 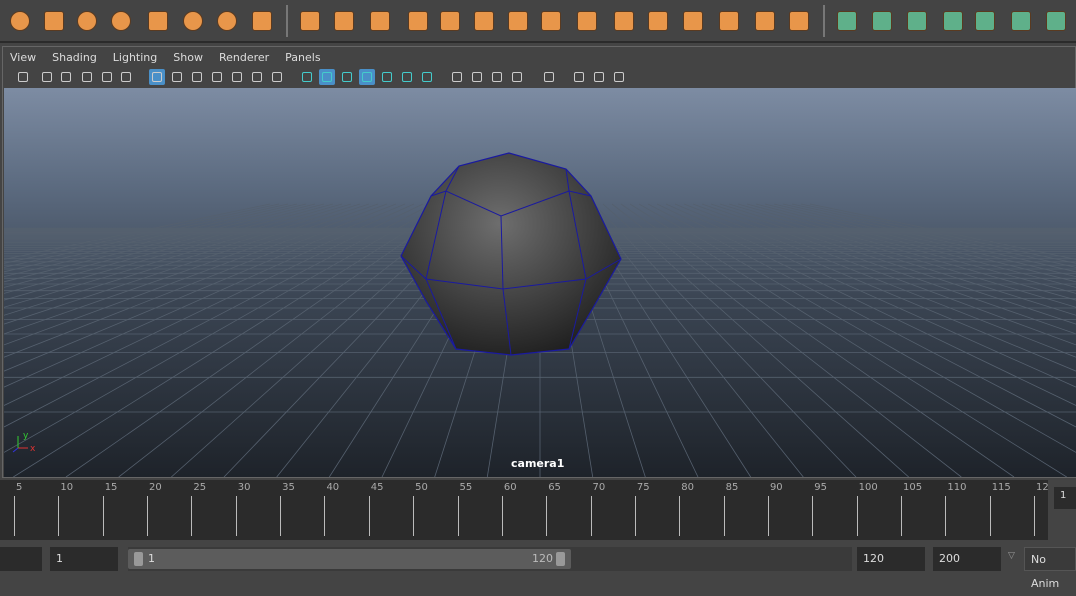 What do you see at coordinates (33, 449) in the screenshot?
I see `axis-x-label: x` at bounding box center [33, 449].